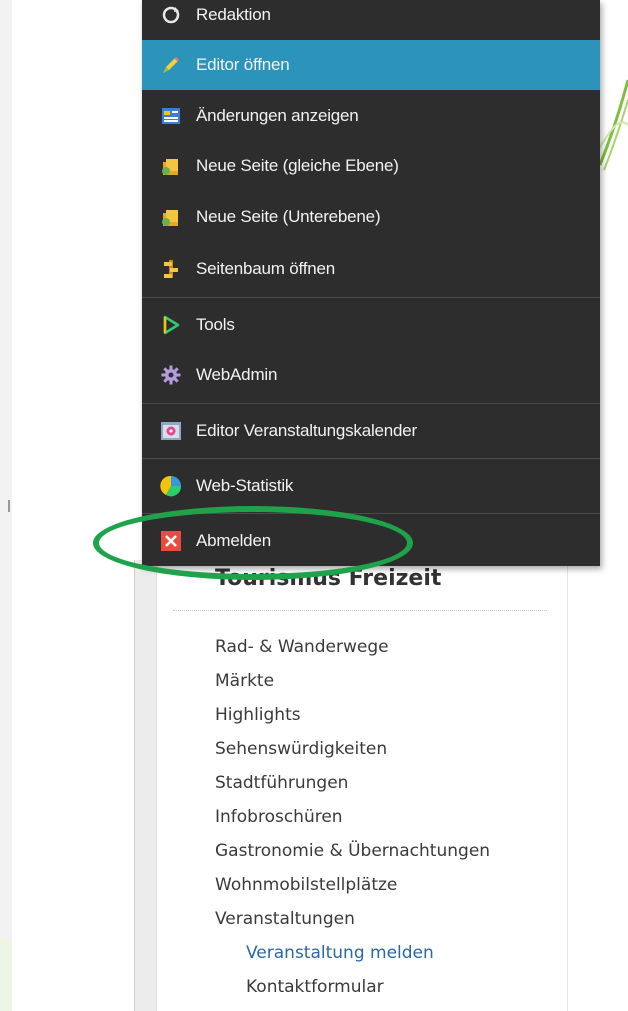  What do you see at coordinates (297, 165) in the screenshot?
I see `menu-item-label: Neue Seite (gleiche Ebene)` at bounding box center [297, 165].